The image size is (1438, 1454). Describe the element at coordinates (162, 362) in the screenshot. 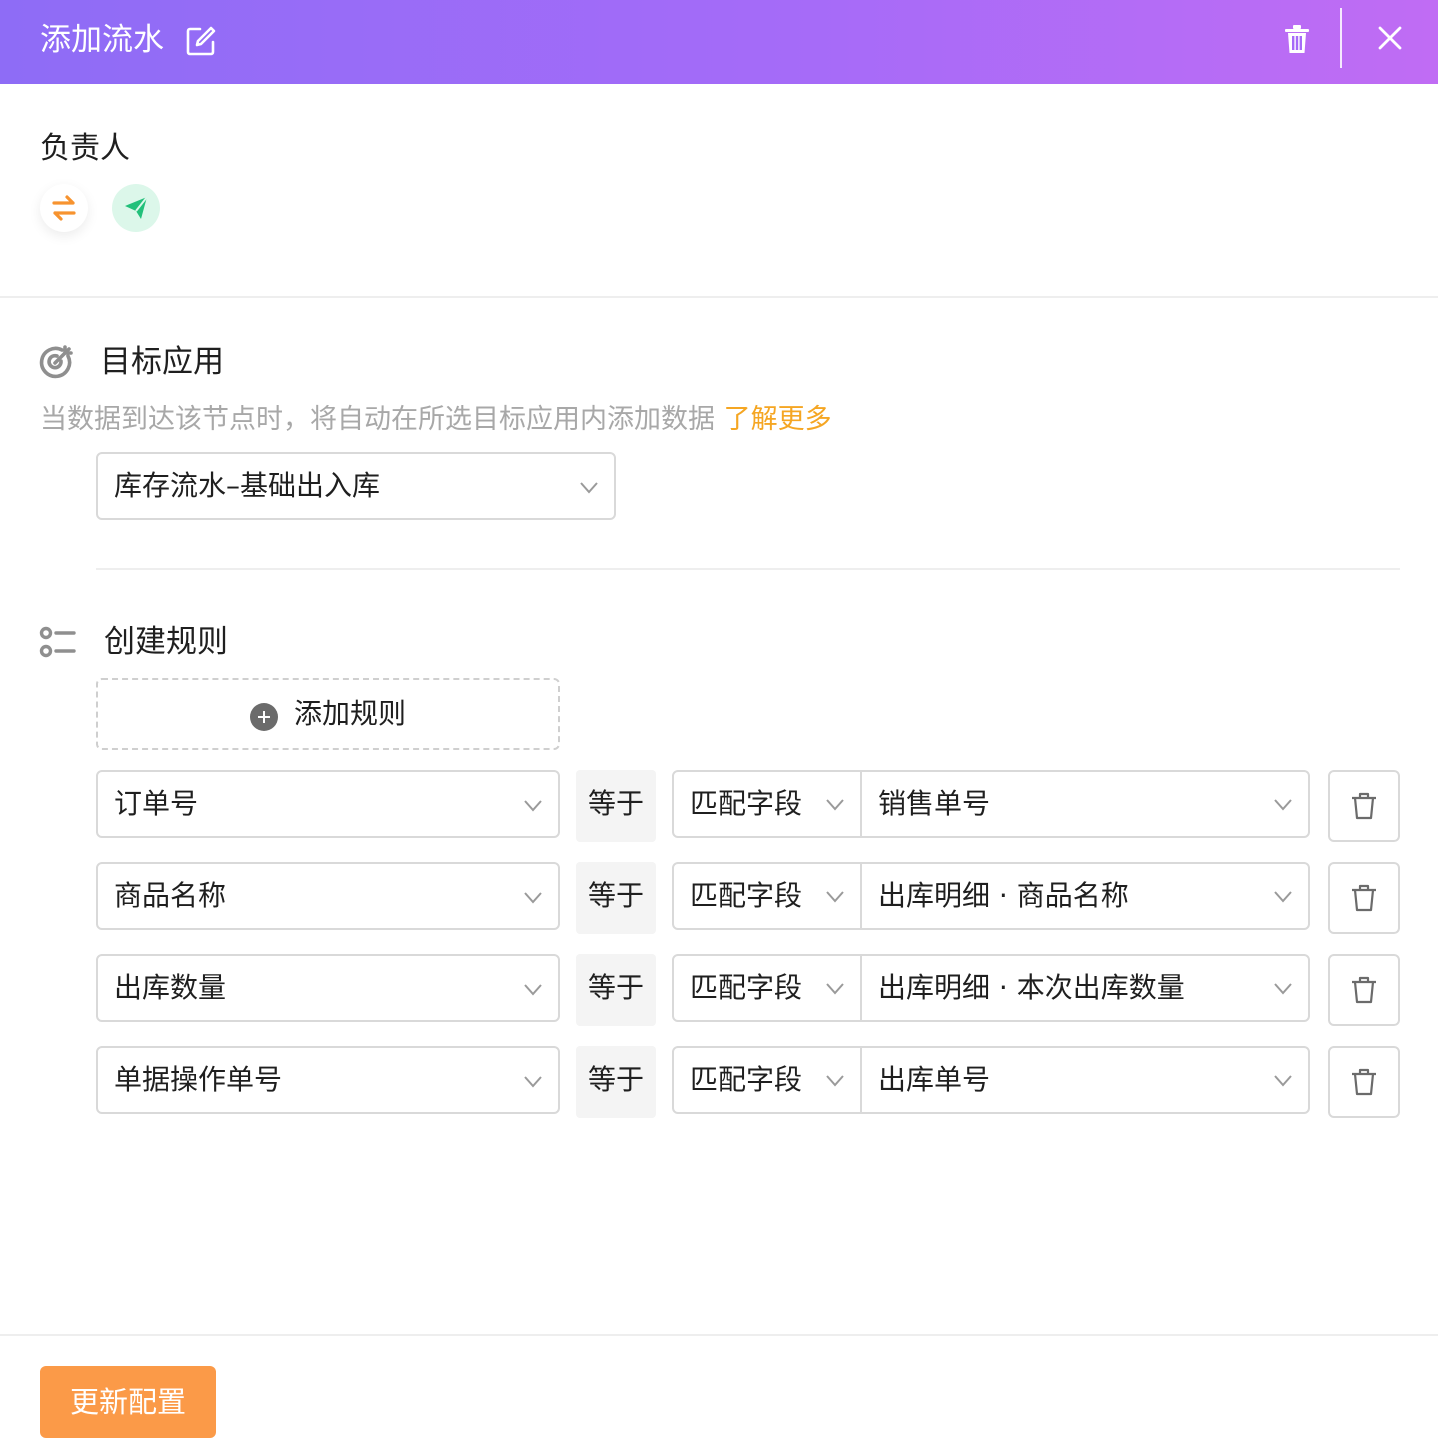

I see `target-app-title: 目标应用` at that location.